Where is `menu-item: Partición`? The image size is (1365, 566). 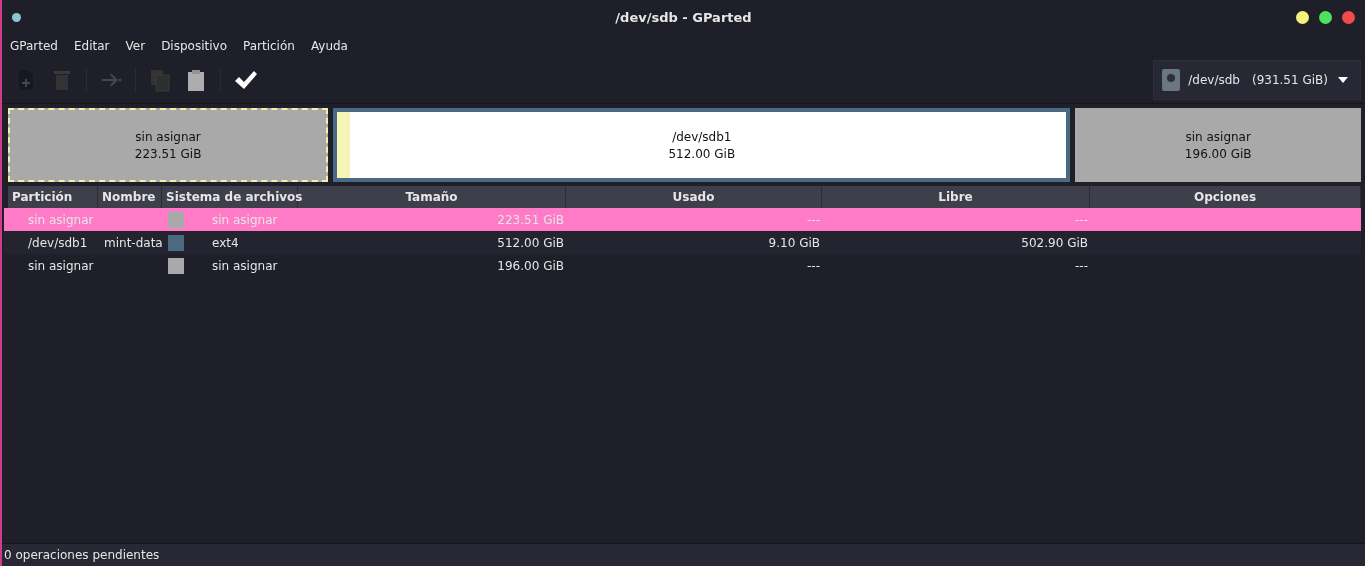
menu-item: Partición is located at coordinates (269, 46).